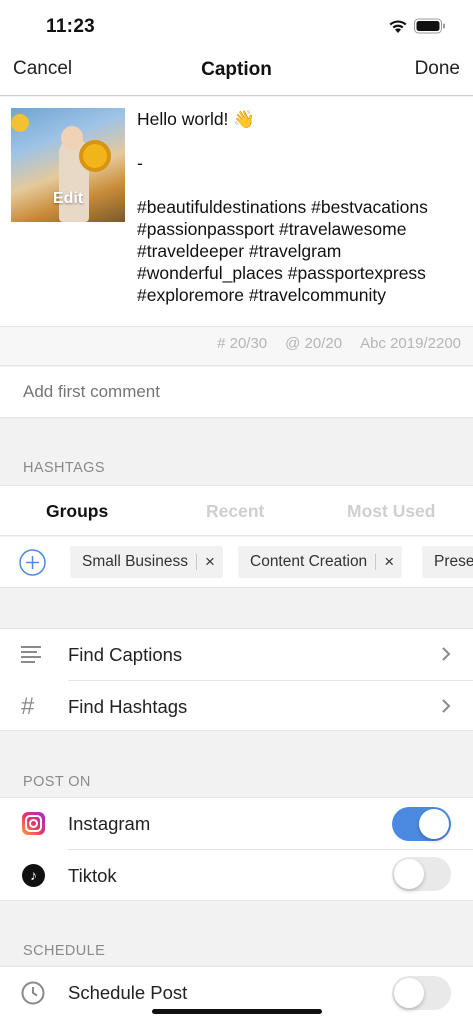 Image resolution: width=473 pixels, height=1024 pixels. Describe the element at coordinates (437, 69) in the screenshot. I see `done-button: Done` at that location.